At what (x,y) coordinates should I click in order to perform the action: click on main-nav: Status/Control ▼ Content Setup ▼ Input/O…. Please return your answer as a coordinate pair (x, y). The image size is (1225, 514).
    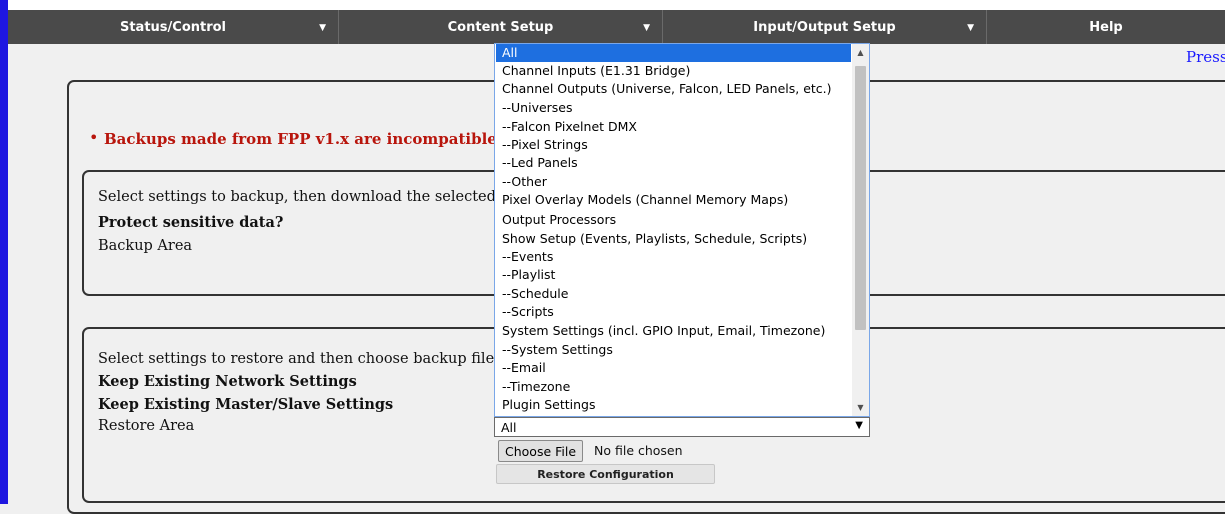
    Looking at the image, I should click on (616, 27).